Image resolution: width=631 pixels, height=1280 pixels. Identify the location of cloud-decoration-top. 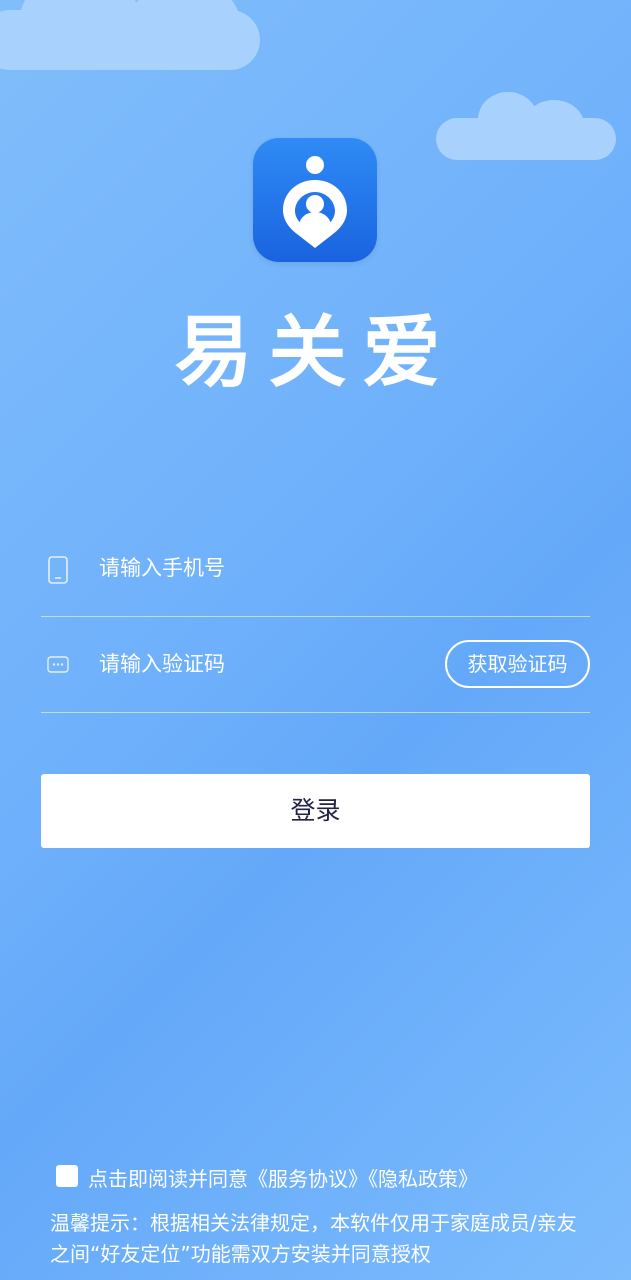
(130, 35).